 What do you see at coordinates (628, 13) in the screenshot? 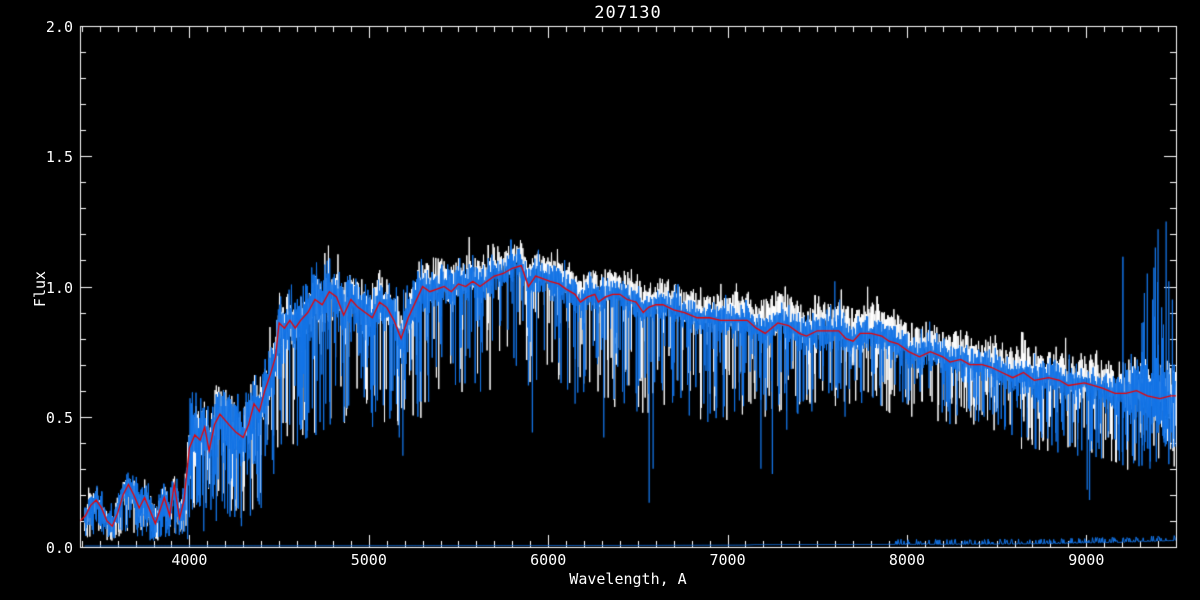
I see `chart-title: 207130` at bounding box center [628, 13].